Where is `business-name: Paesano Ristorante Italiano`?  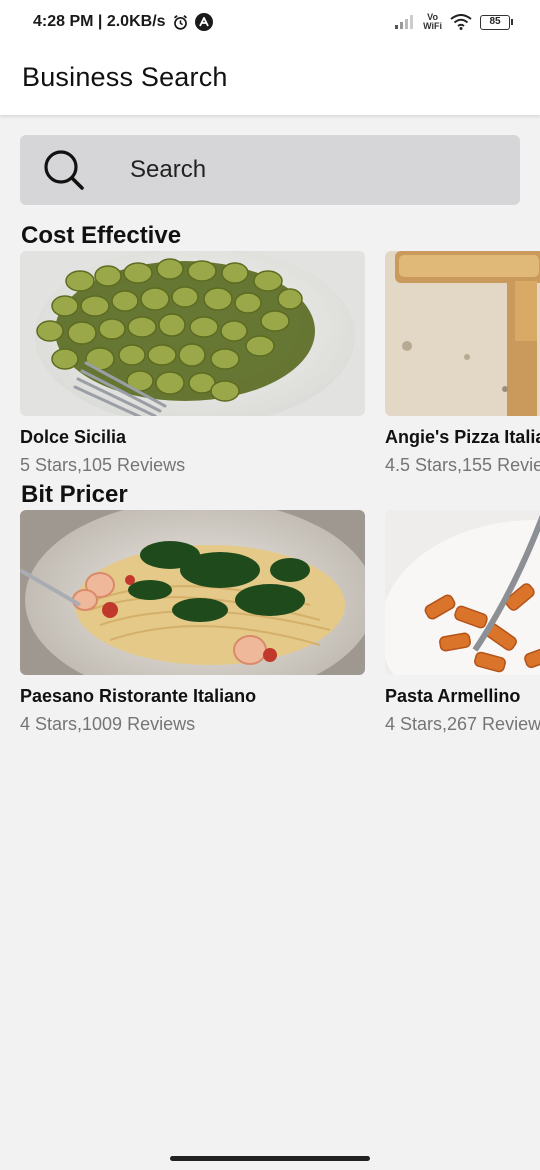 business-name: Paesano Ristorante Italiano is located at coordinates (138, 696).